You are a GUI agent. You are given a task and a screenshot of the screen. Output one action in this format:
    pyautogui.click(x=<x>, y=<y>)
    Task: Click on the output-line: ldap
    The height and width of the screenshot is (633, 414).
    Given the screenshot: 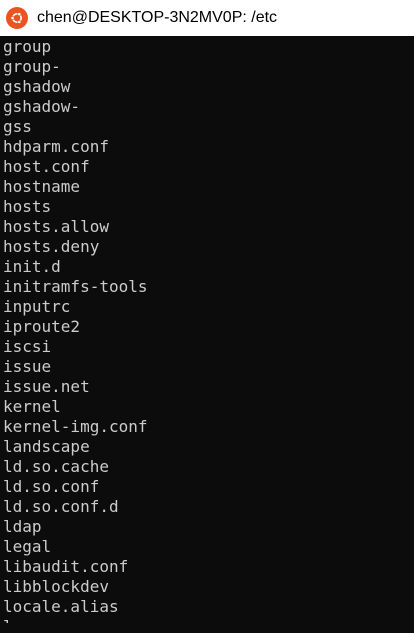 What is the action you would take?
    pyautogui.click(x=22, y=526)
    